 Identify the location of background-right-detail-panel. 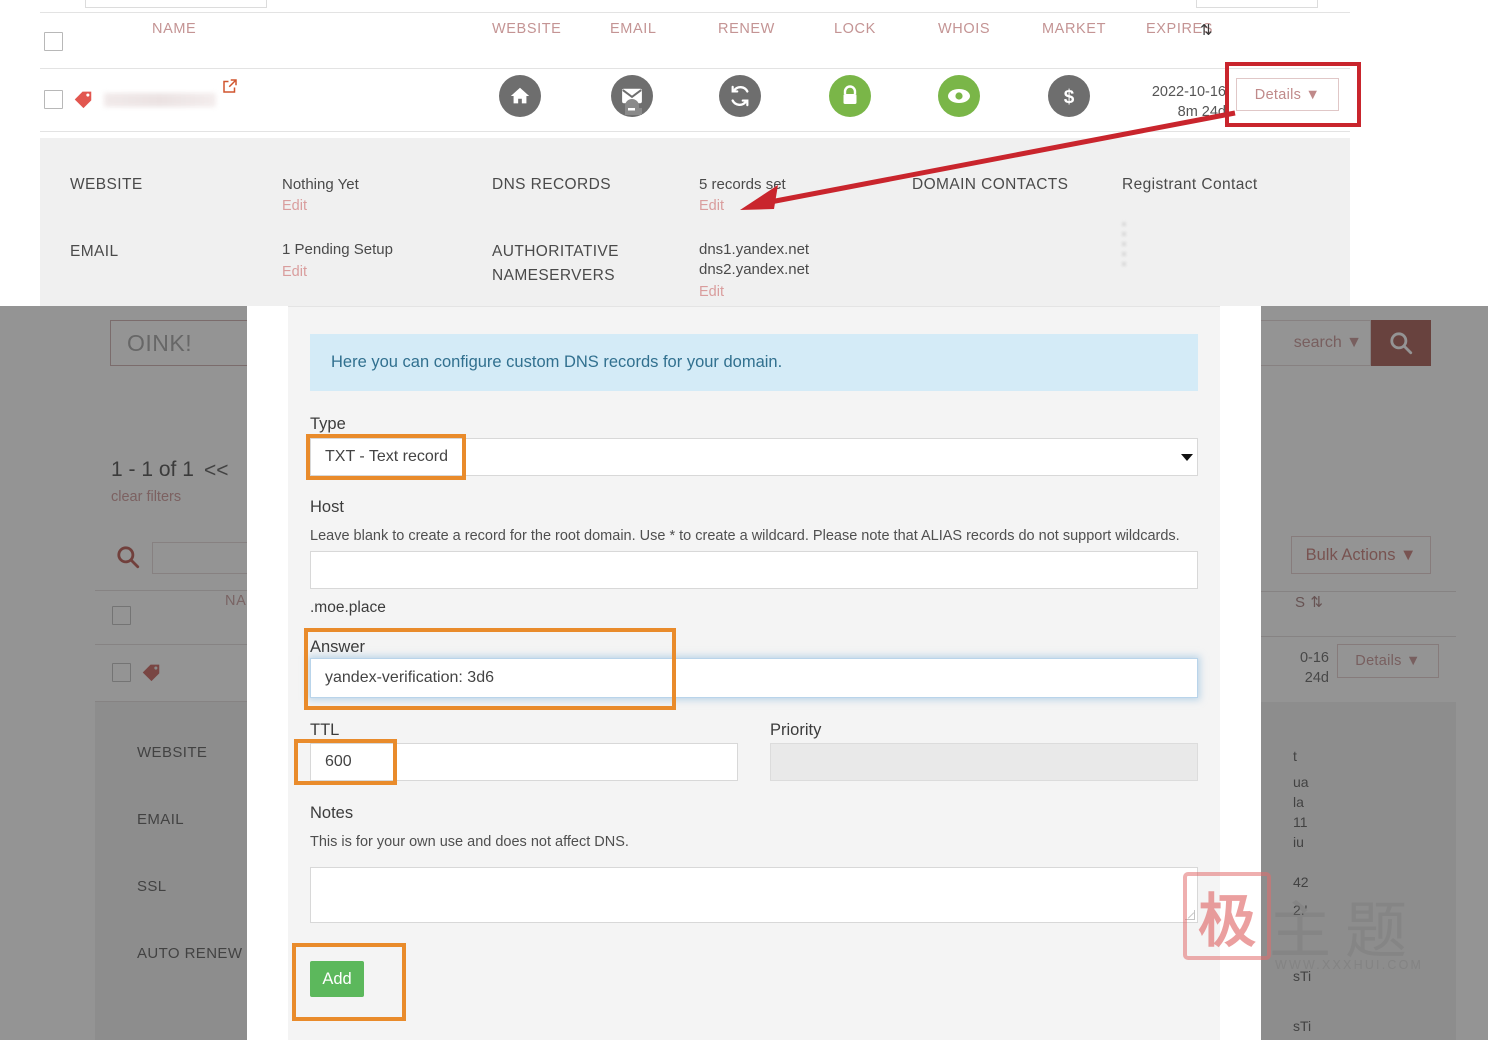
(1358, 871).